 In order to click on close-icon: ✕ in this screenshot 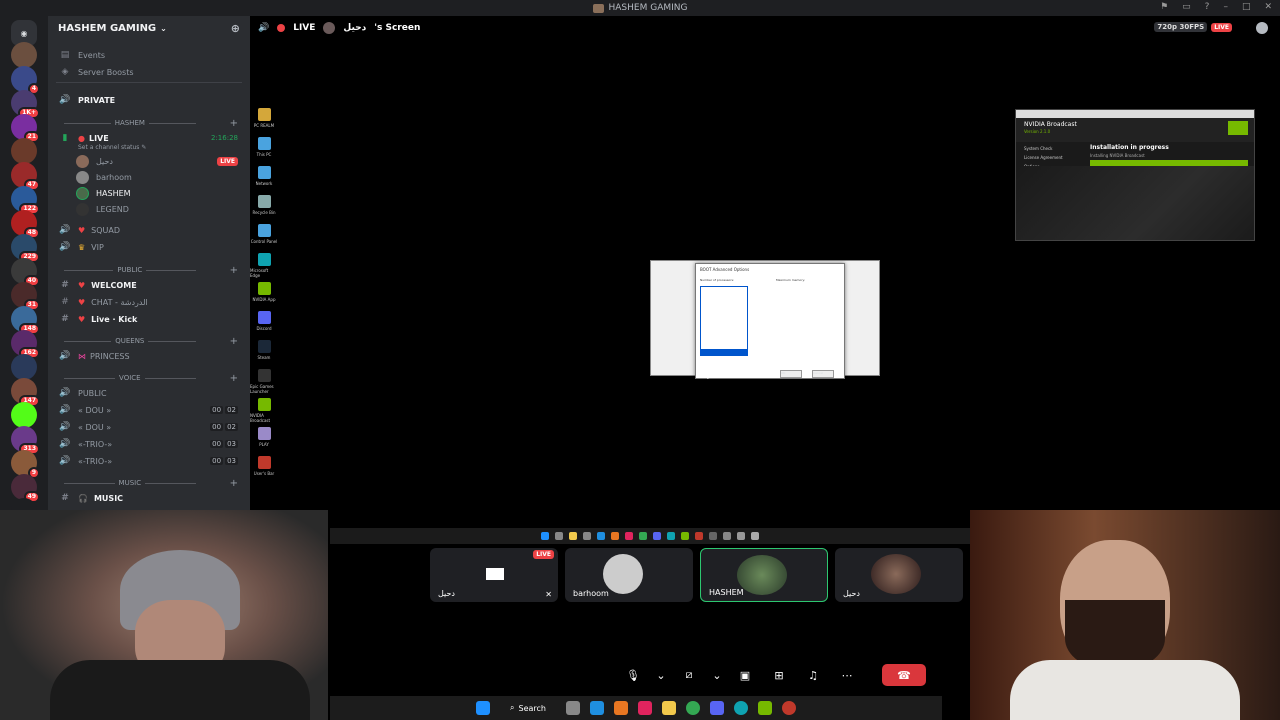, I will do `click(1268, 7)`.